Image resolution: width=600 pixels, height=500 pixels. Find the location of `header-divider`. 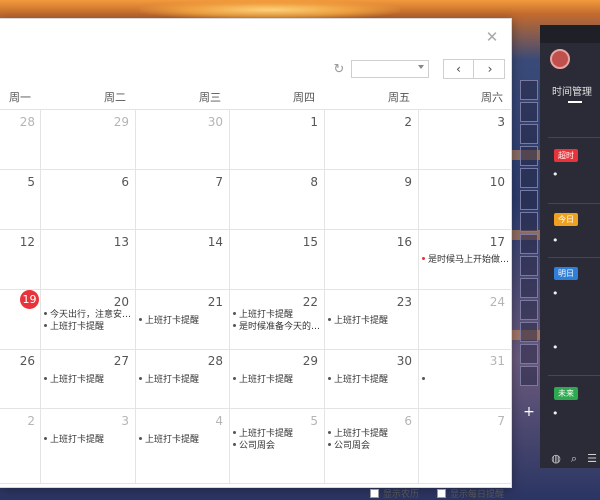

header-divider is located at coordinates (256, 109).